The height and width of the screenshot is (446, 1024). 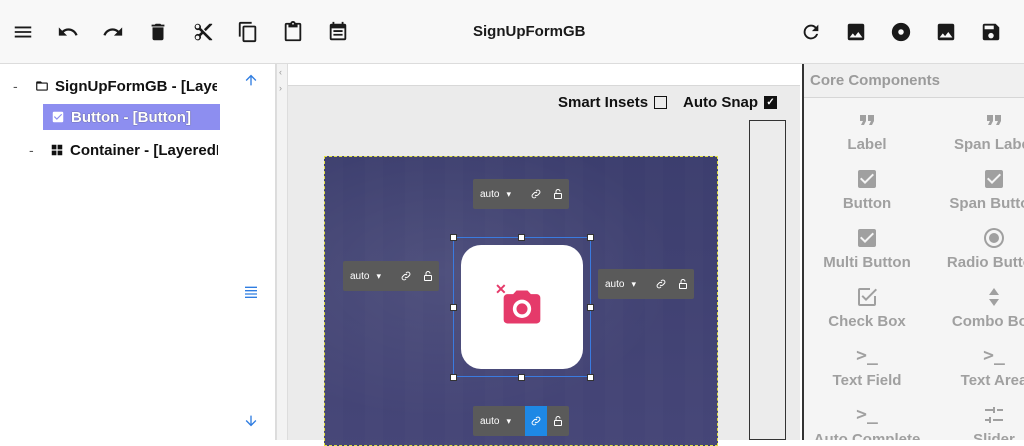 What do you see at coordinates (369, 276) in the screenshot?
I see `left-inset-select: auto` at bounding box center [369, 276].